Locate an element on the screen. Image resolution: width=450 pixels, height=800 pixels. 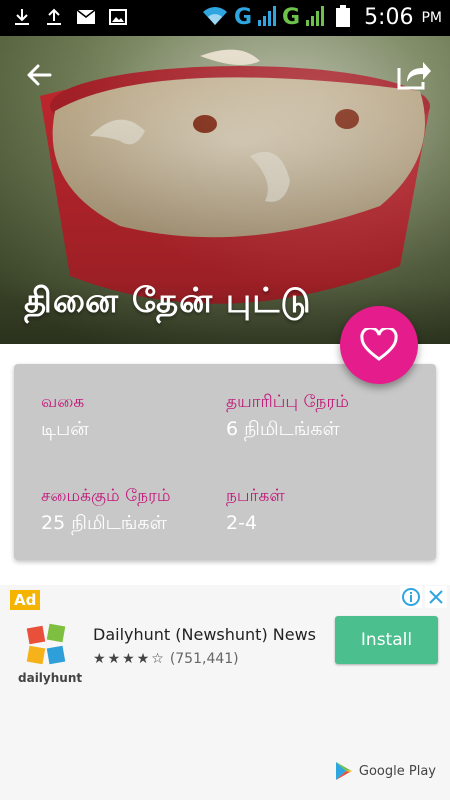
ad-close-button is located at coordinates (436, 597).